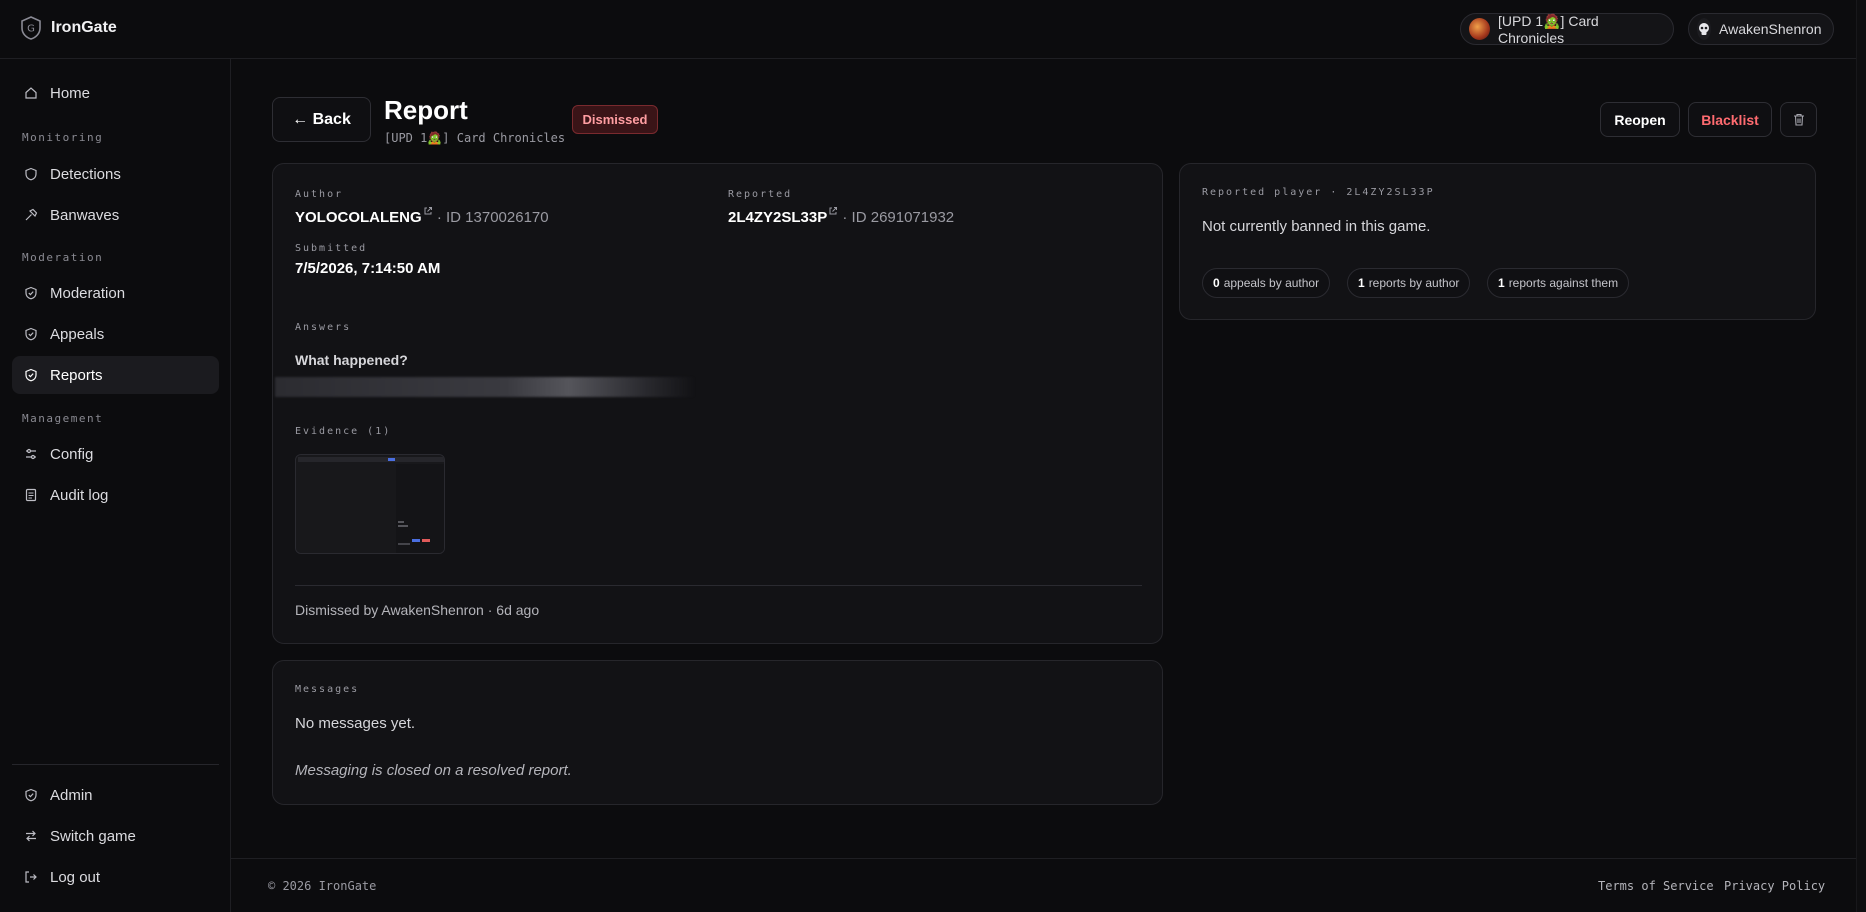  I want to click on sidebar-item-label: Switch game, so click(93, 836).